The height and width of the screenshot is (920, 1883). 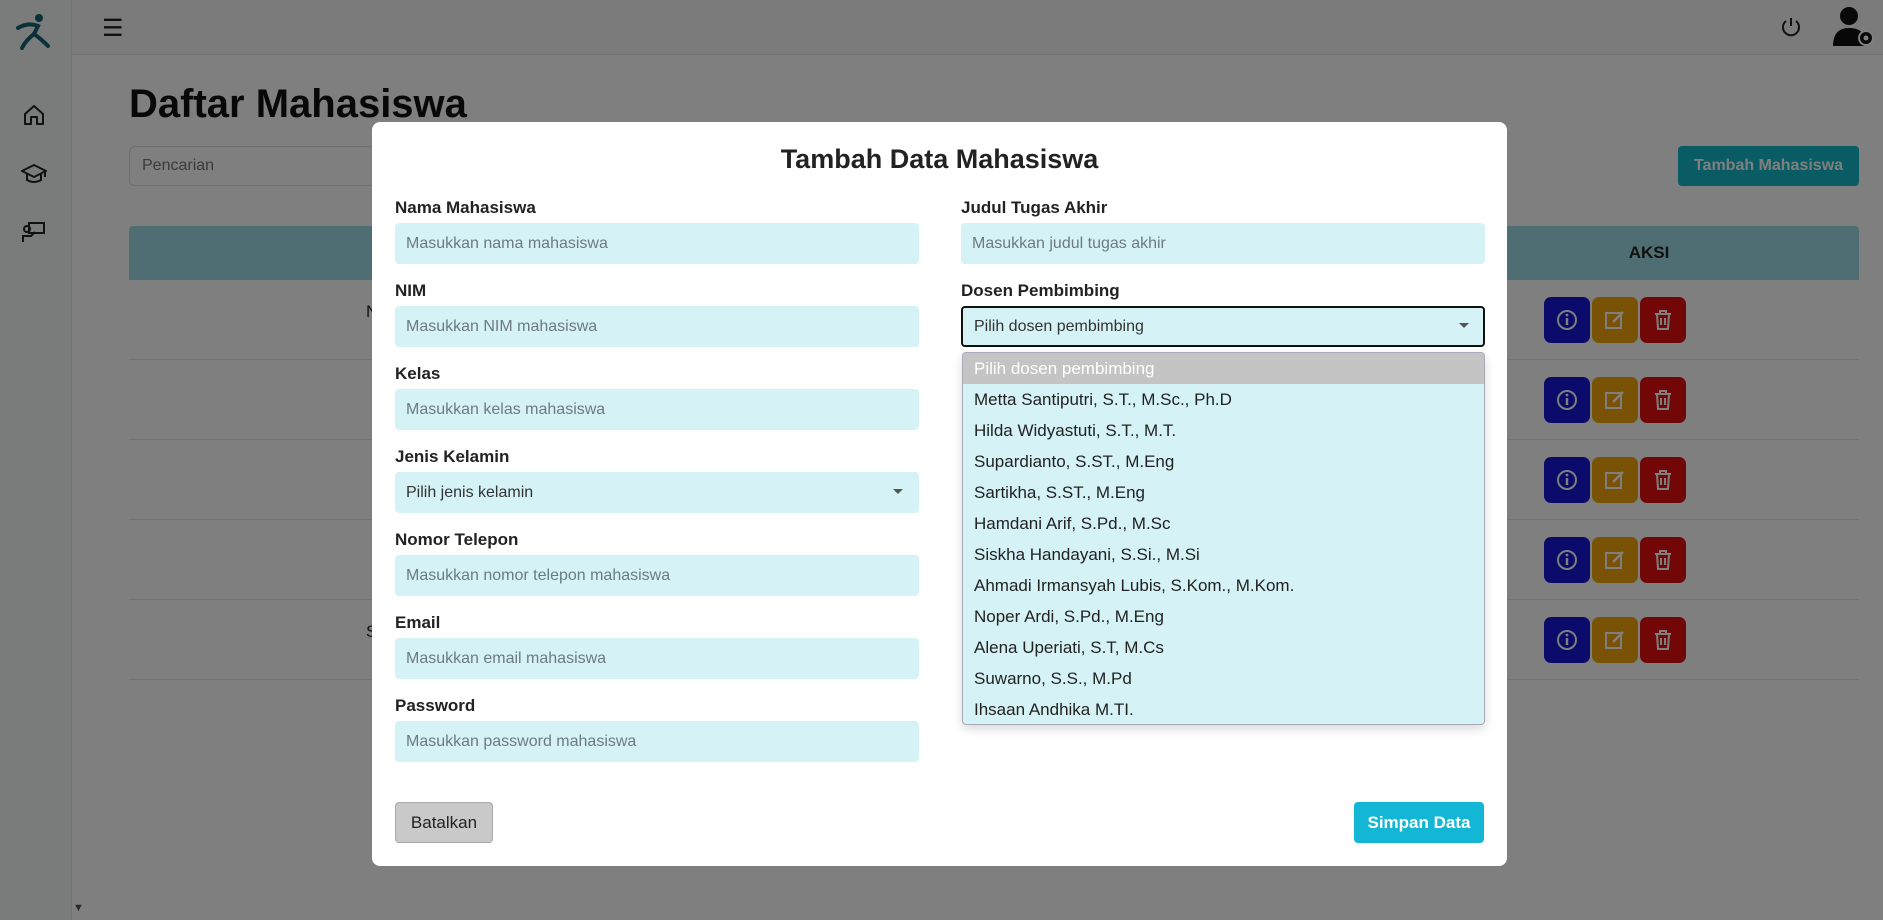 I want to click on gender-select: Pilih jenis kelamin, so click(x=657, y=492).